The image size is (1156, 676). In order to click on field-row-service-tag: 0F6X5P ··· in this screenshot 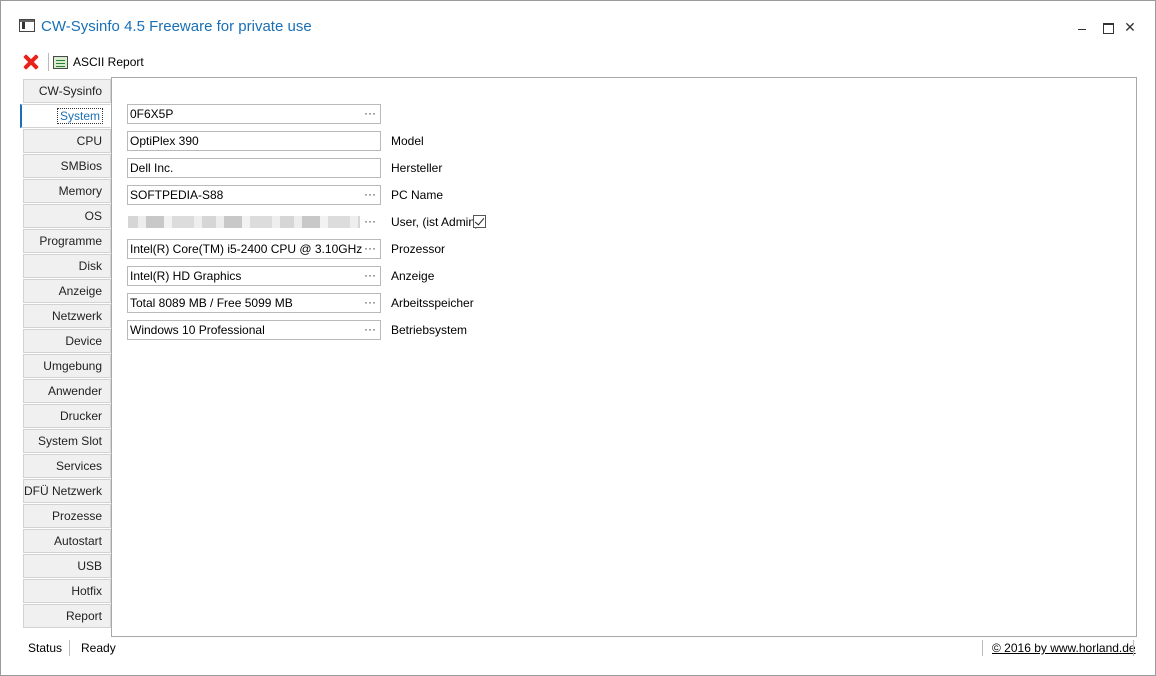, I will do `click(377, 114)`.